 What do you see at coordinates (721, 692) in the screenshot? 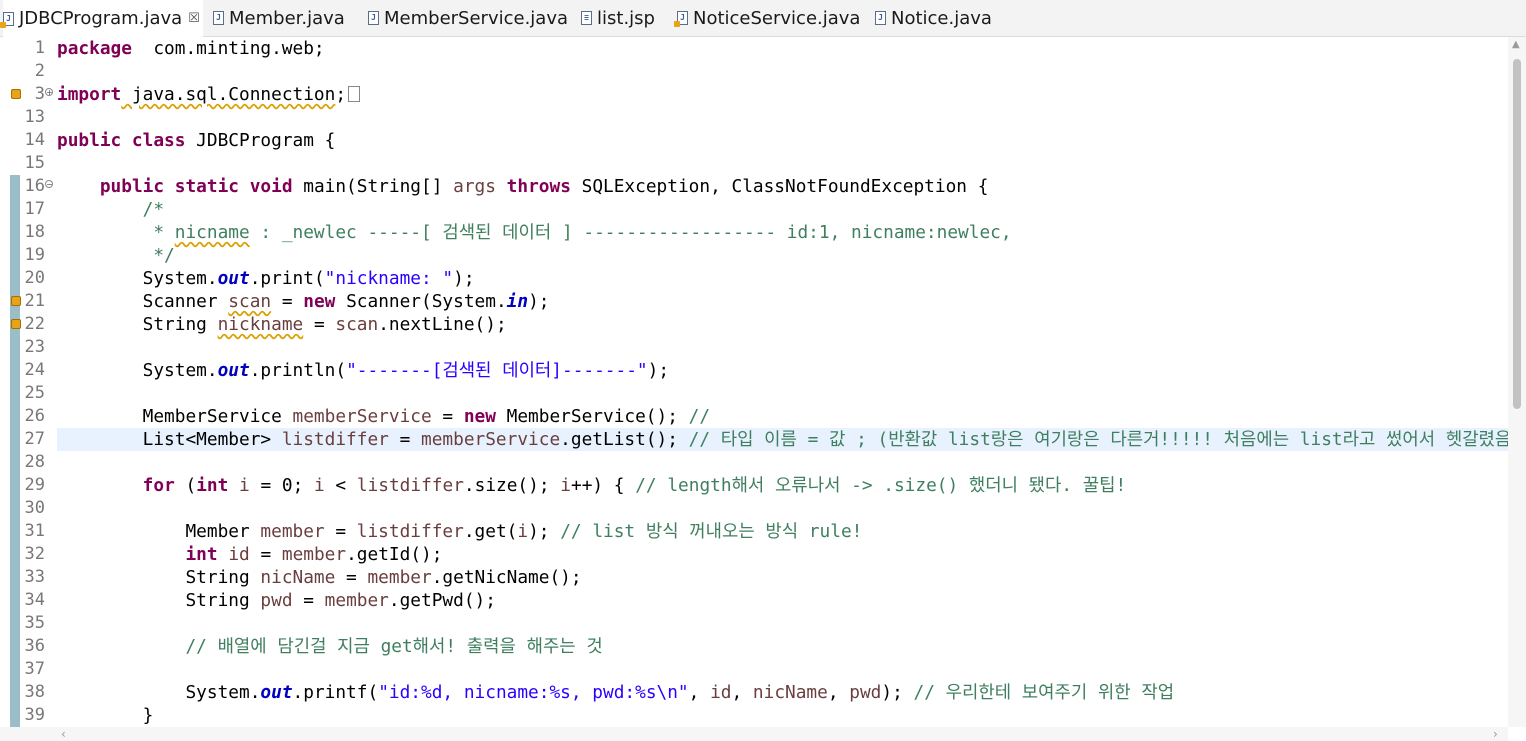
I see `code-token: id` at bounding box center [721, 692].